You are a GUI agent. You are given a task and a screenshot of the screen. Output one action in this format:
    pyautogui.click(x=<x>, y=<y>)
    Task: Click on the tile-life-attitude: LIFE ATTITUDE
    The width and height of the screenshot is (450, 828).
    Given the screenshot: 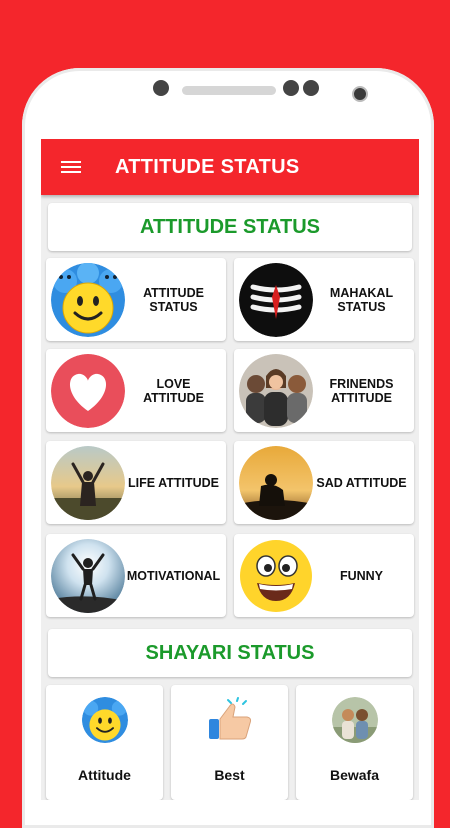 What is the action you would take?
    pyautogui.click(x=136, y=482)
    